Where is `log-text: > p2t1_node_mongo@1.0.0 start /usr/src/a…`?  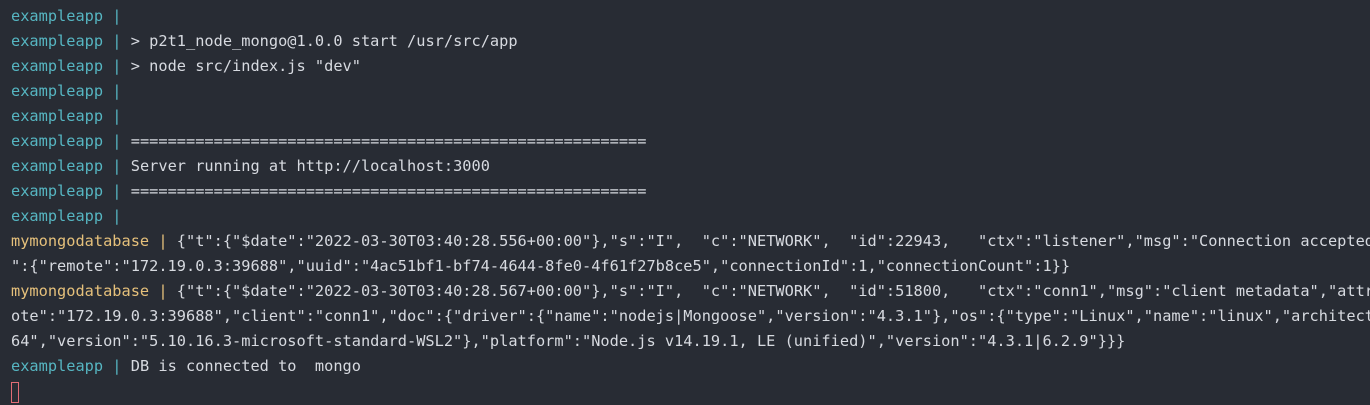
log-text: > p2t1_node_mongo@1.0.0 start /usr/src/a… is located at coordinates (324, 41).